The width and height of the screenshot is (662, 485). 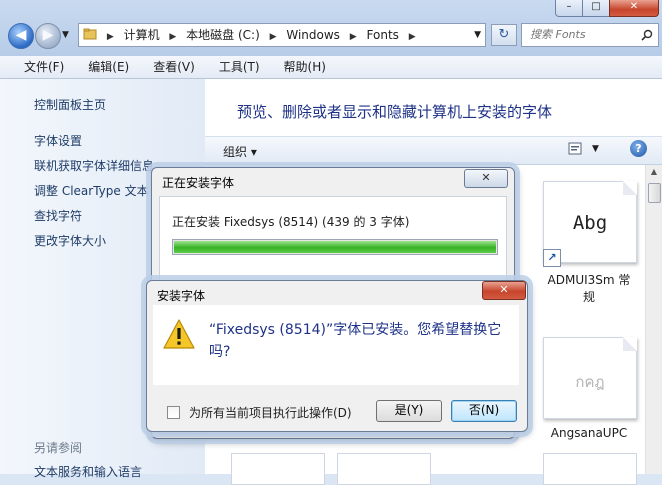 I want to click on close-window-button: ✕, so click(x=634, y=8).